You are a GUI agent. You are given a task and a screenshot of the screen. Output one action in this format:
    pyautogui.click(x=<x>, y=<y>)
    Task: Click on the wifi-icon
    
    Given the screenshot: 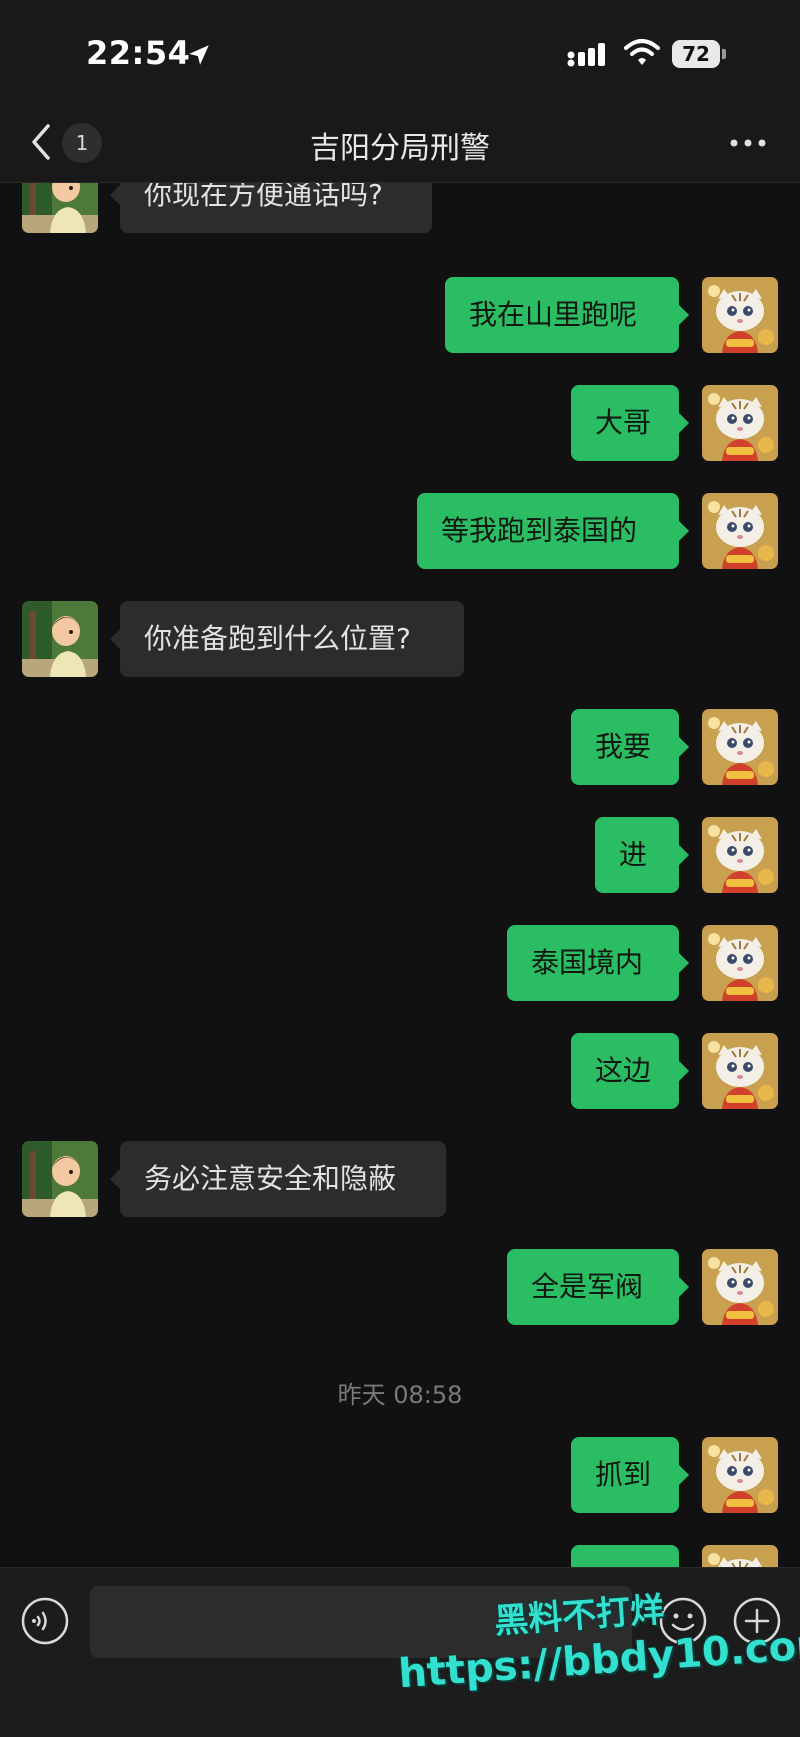 What is the action you would take?
    pyautogui.click(x=642, y=52)
    